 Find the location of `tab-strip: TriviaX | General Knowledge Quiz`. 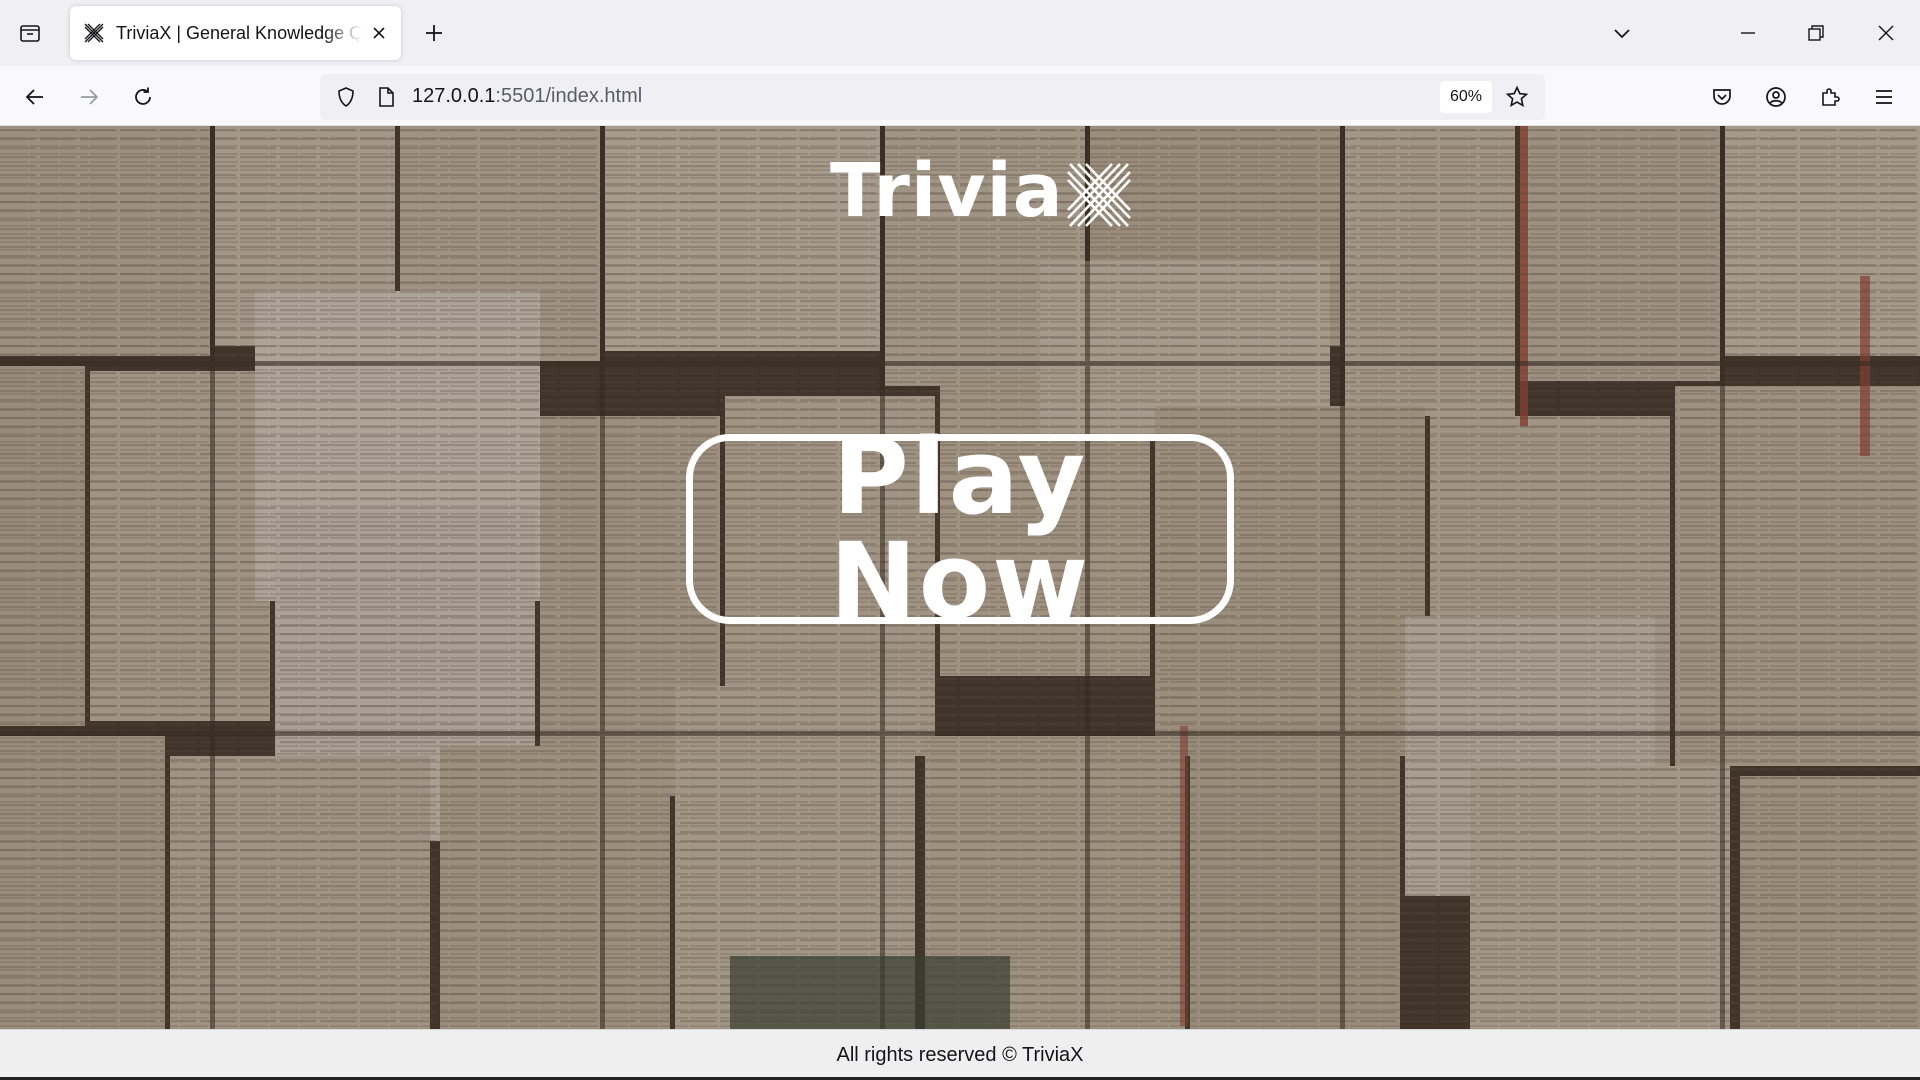

tab-strip: TriviaX | General Knowledge Quiz is located at coordinates (960, 33).